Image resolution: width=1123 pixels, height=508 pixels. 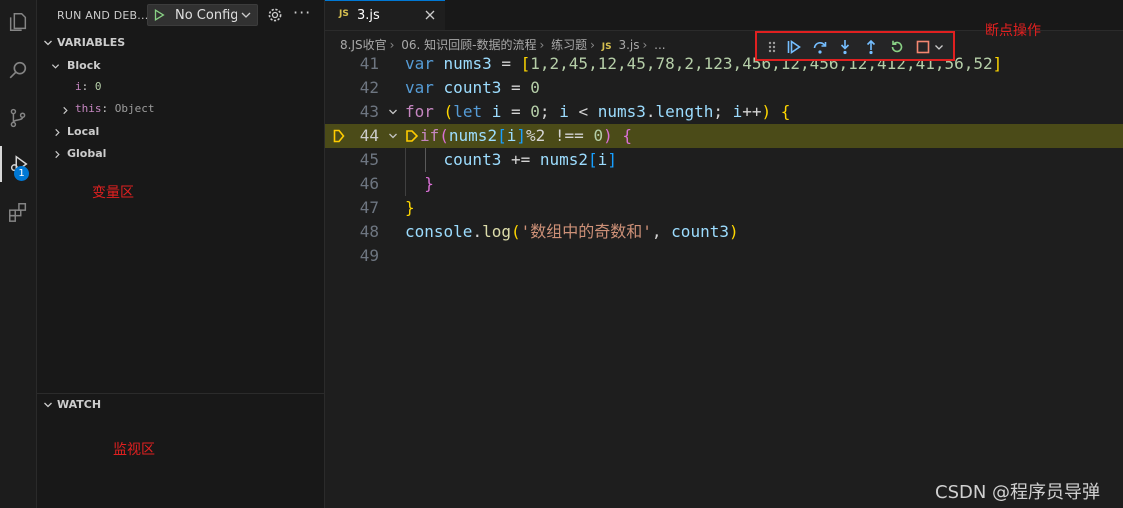 I want to click on line-number: 47, so click(x=369, y=207).